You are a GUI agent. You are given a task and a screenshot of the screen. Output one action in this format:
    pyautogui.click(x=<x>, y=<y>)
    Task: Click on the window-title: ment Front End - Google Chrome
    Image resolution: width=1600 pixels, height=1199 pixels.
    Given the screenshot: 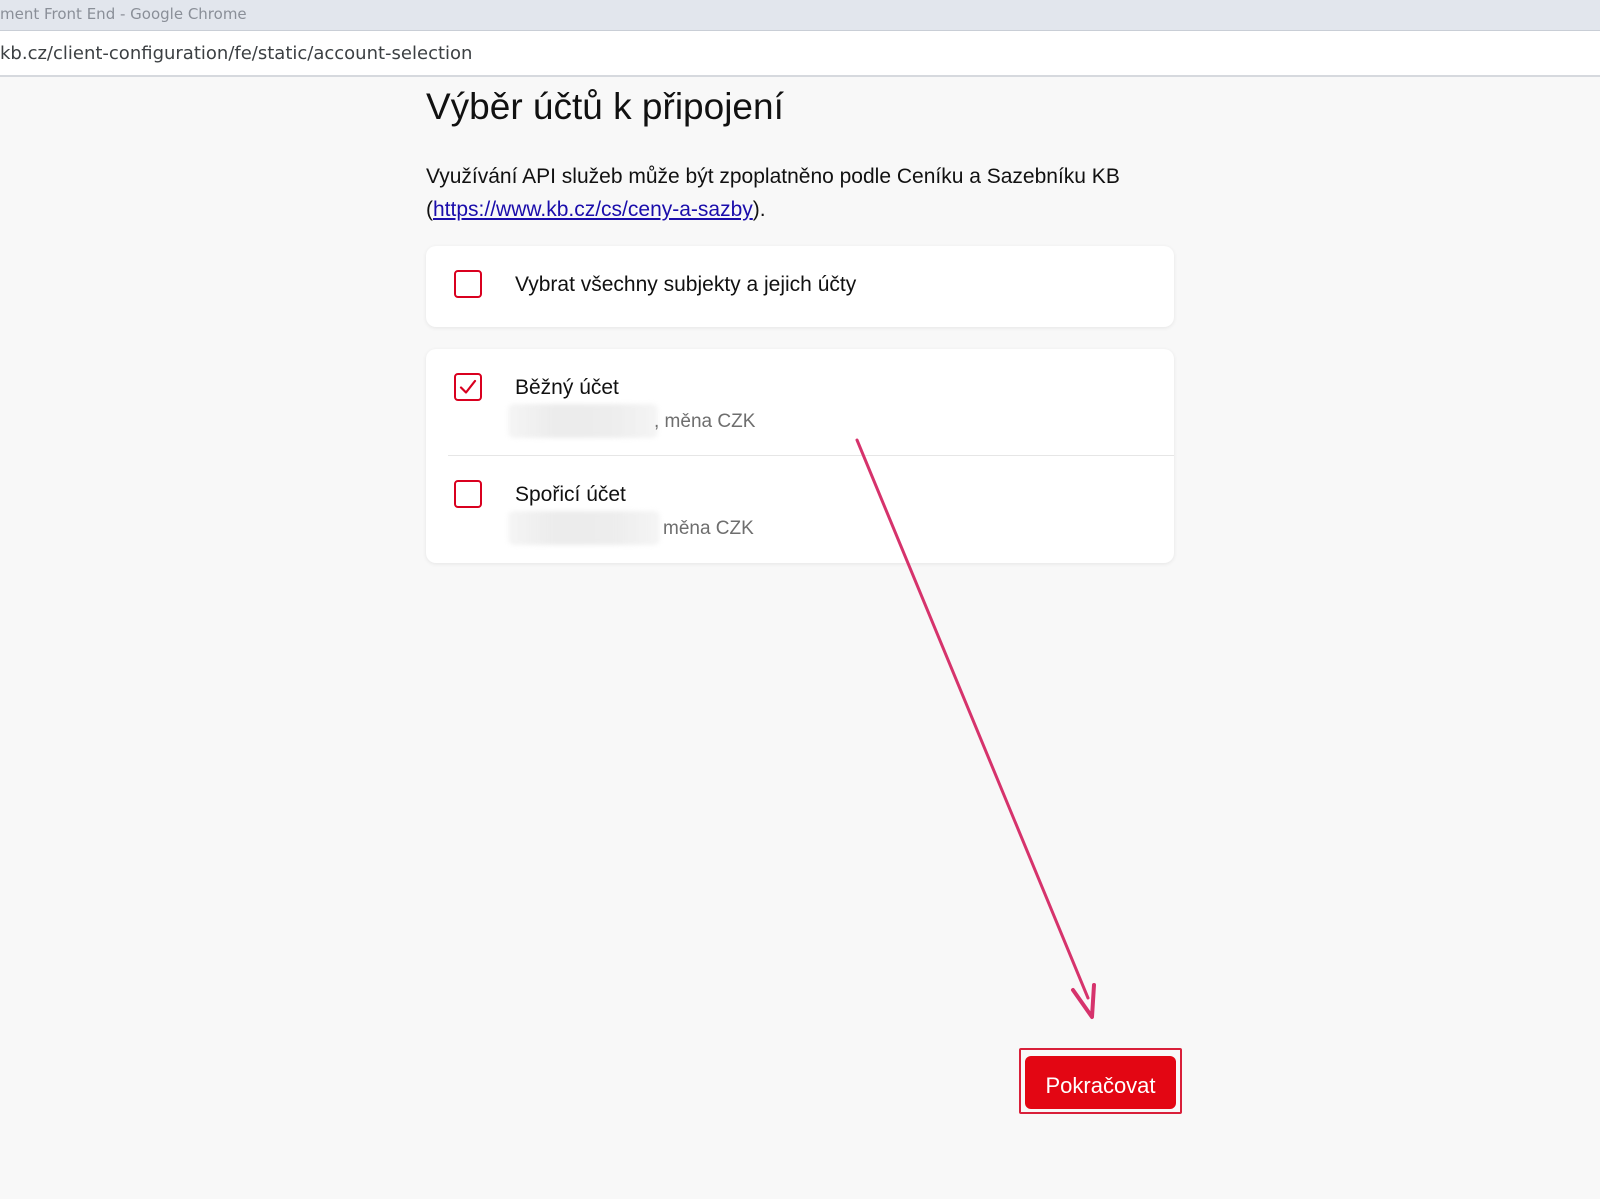 What is the action you would take?
    pyautogui.click(x=123, y=14)
    